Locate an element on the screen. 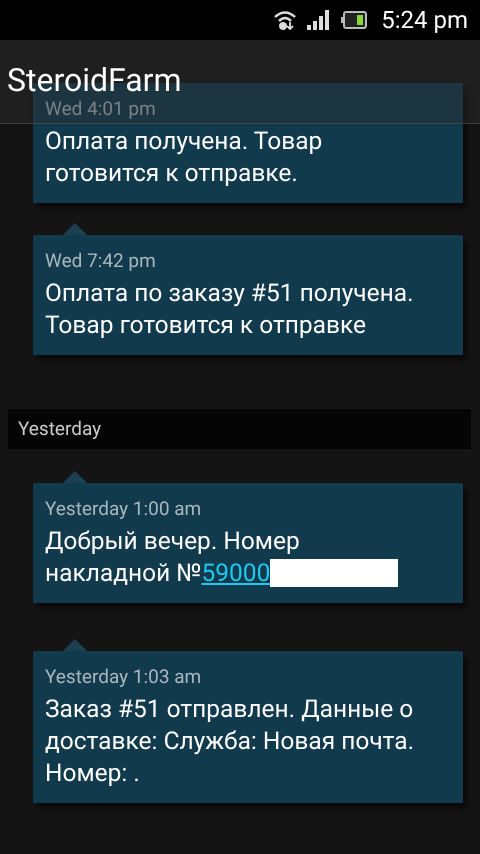 The height and width of the screenshot is (854, 480). battery-icon is located at coordinates (354, 20).